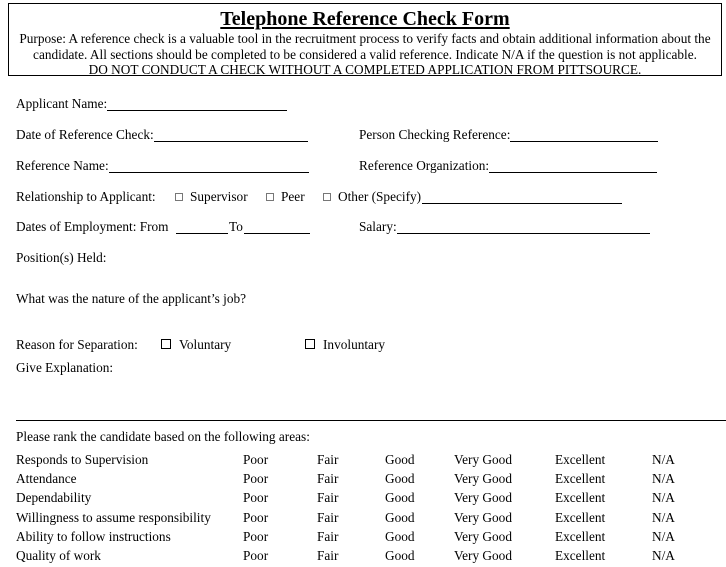 This screenshot has width=726, height=567. Describe the element at coordinates (327, 197) in the screenshot. I see `other-checkbox` at that location.